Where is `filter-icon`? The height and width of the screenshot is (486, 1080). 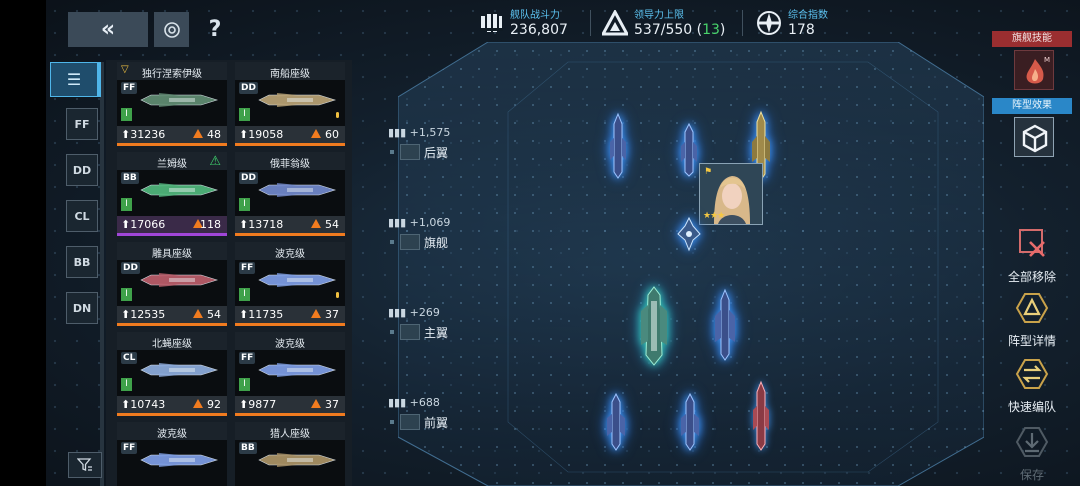 filter-icon is located at coordinates (84, 464).